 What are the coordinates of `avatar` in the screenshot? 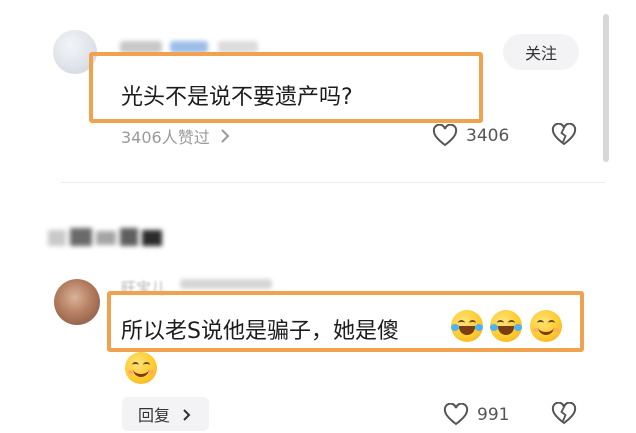 It's located at (77, 302).